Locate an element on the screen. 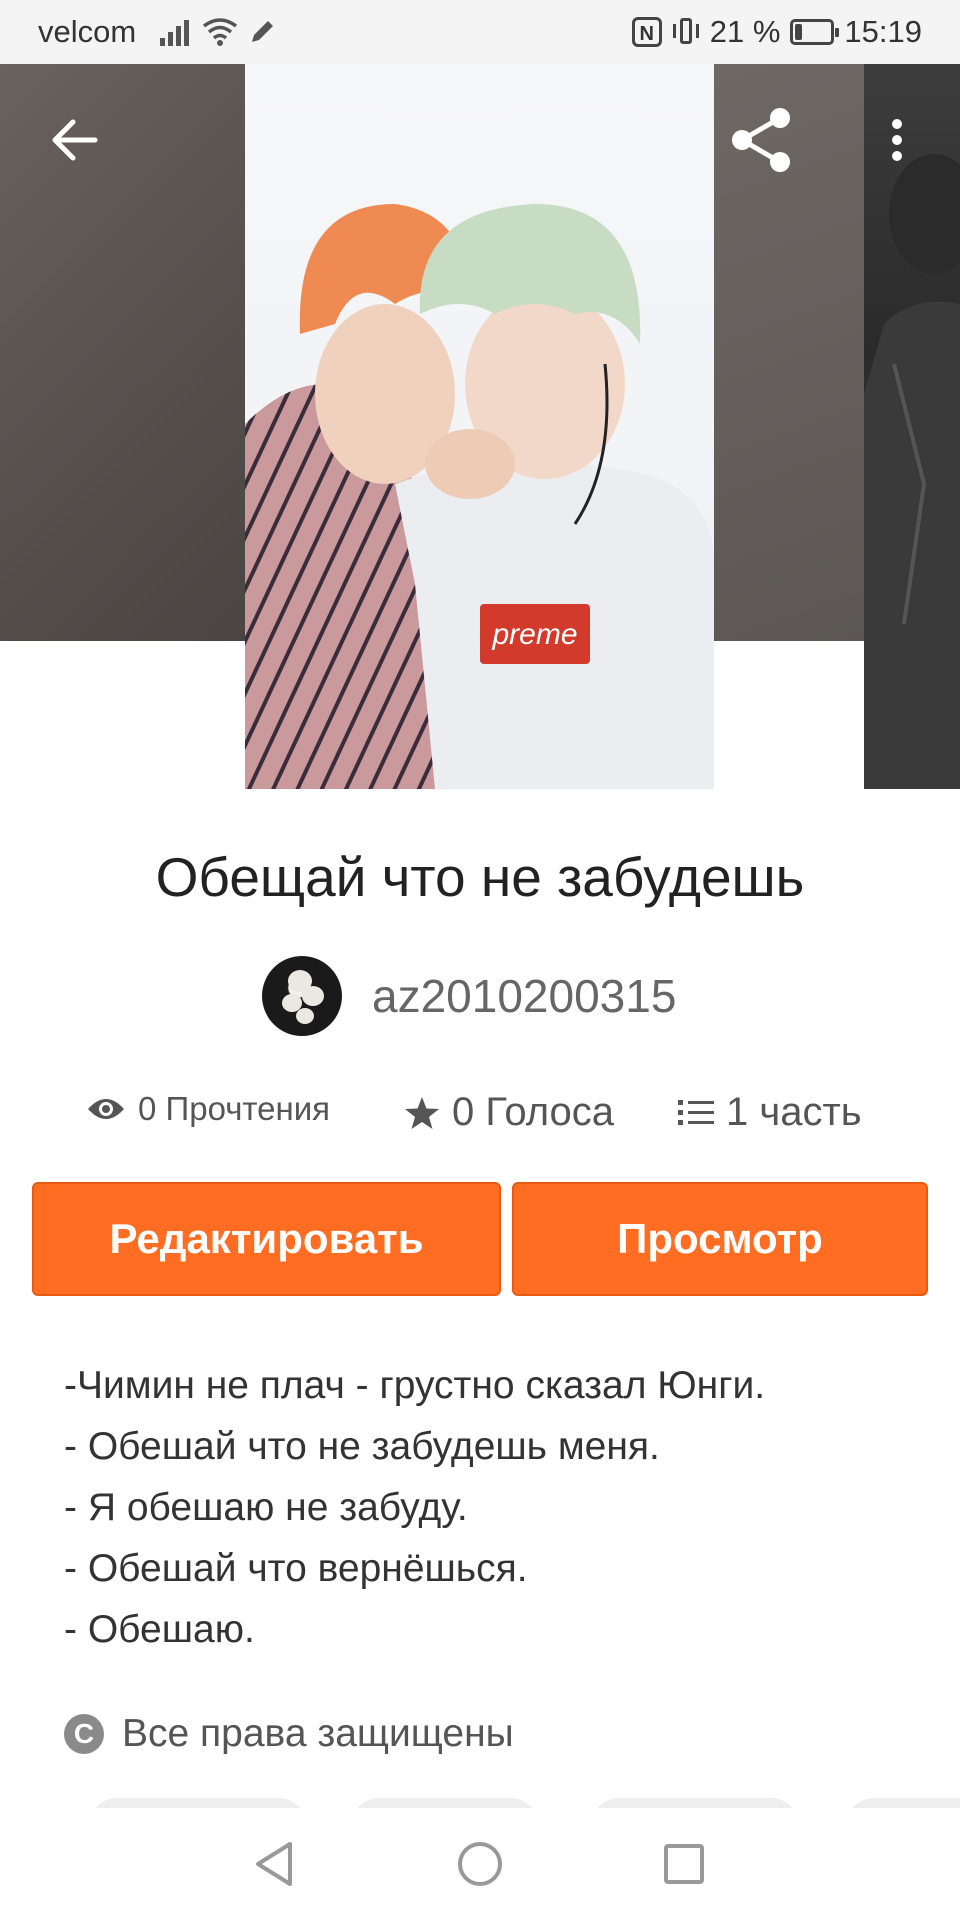  edit-pen-icon is located at coordinates (262, 31).